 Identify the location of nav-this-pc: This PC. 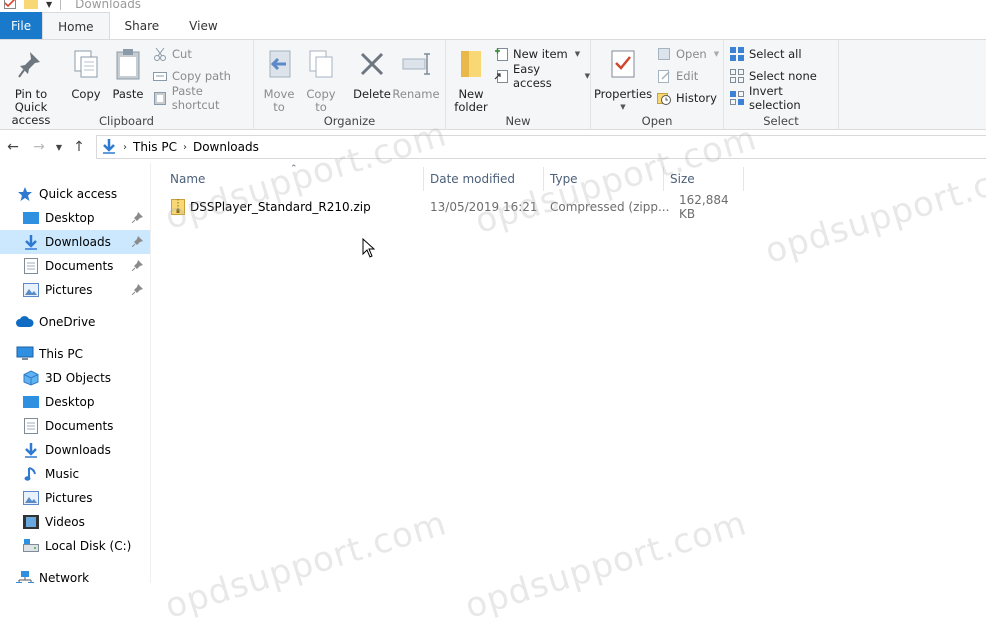
(75, 354).